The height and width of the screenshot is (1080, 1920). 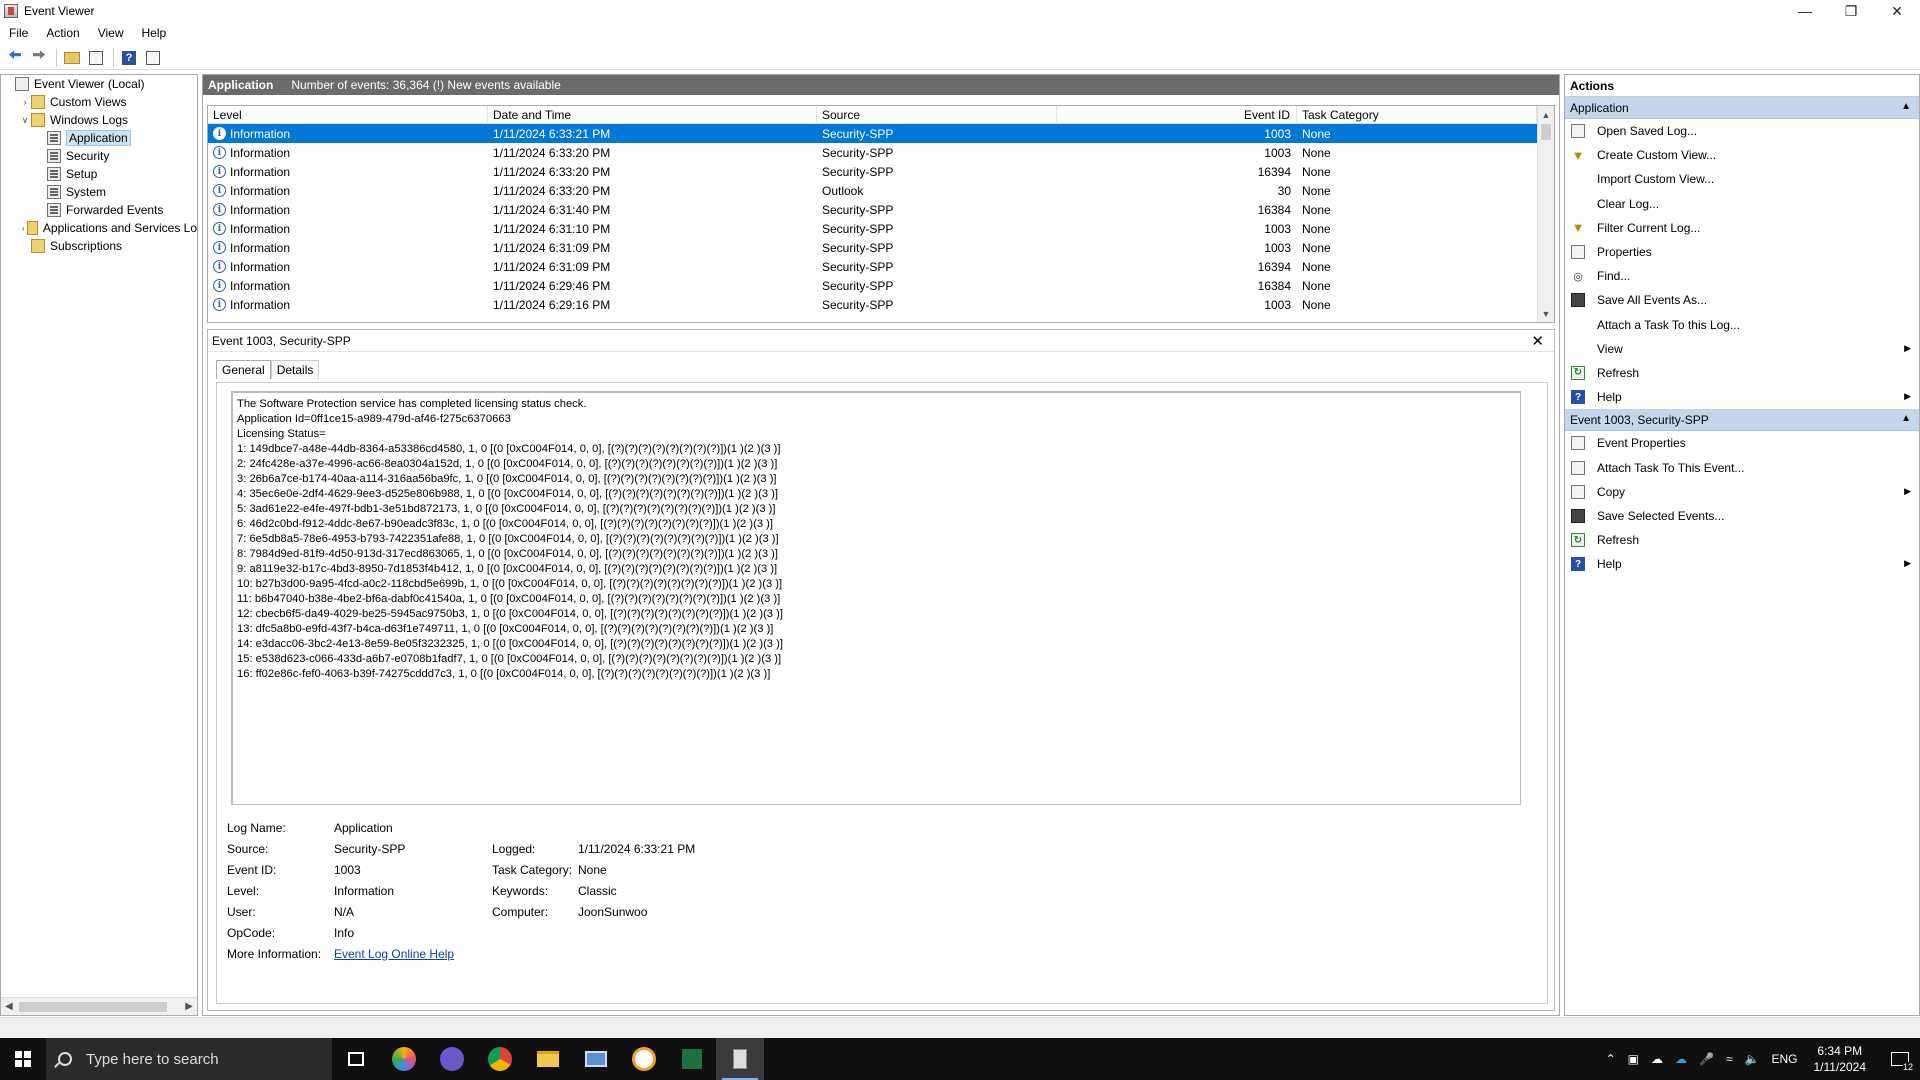 I want to click on tree-item-system: System, so click(x=99, y=192).